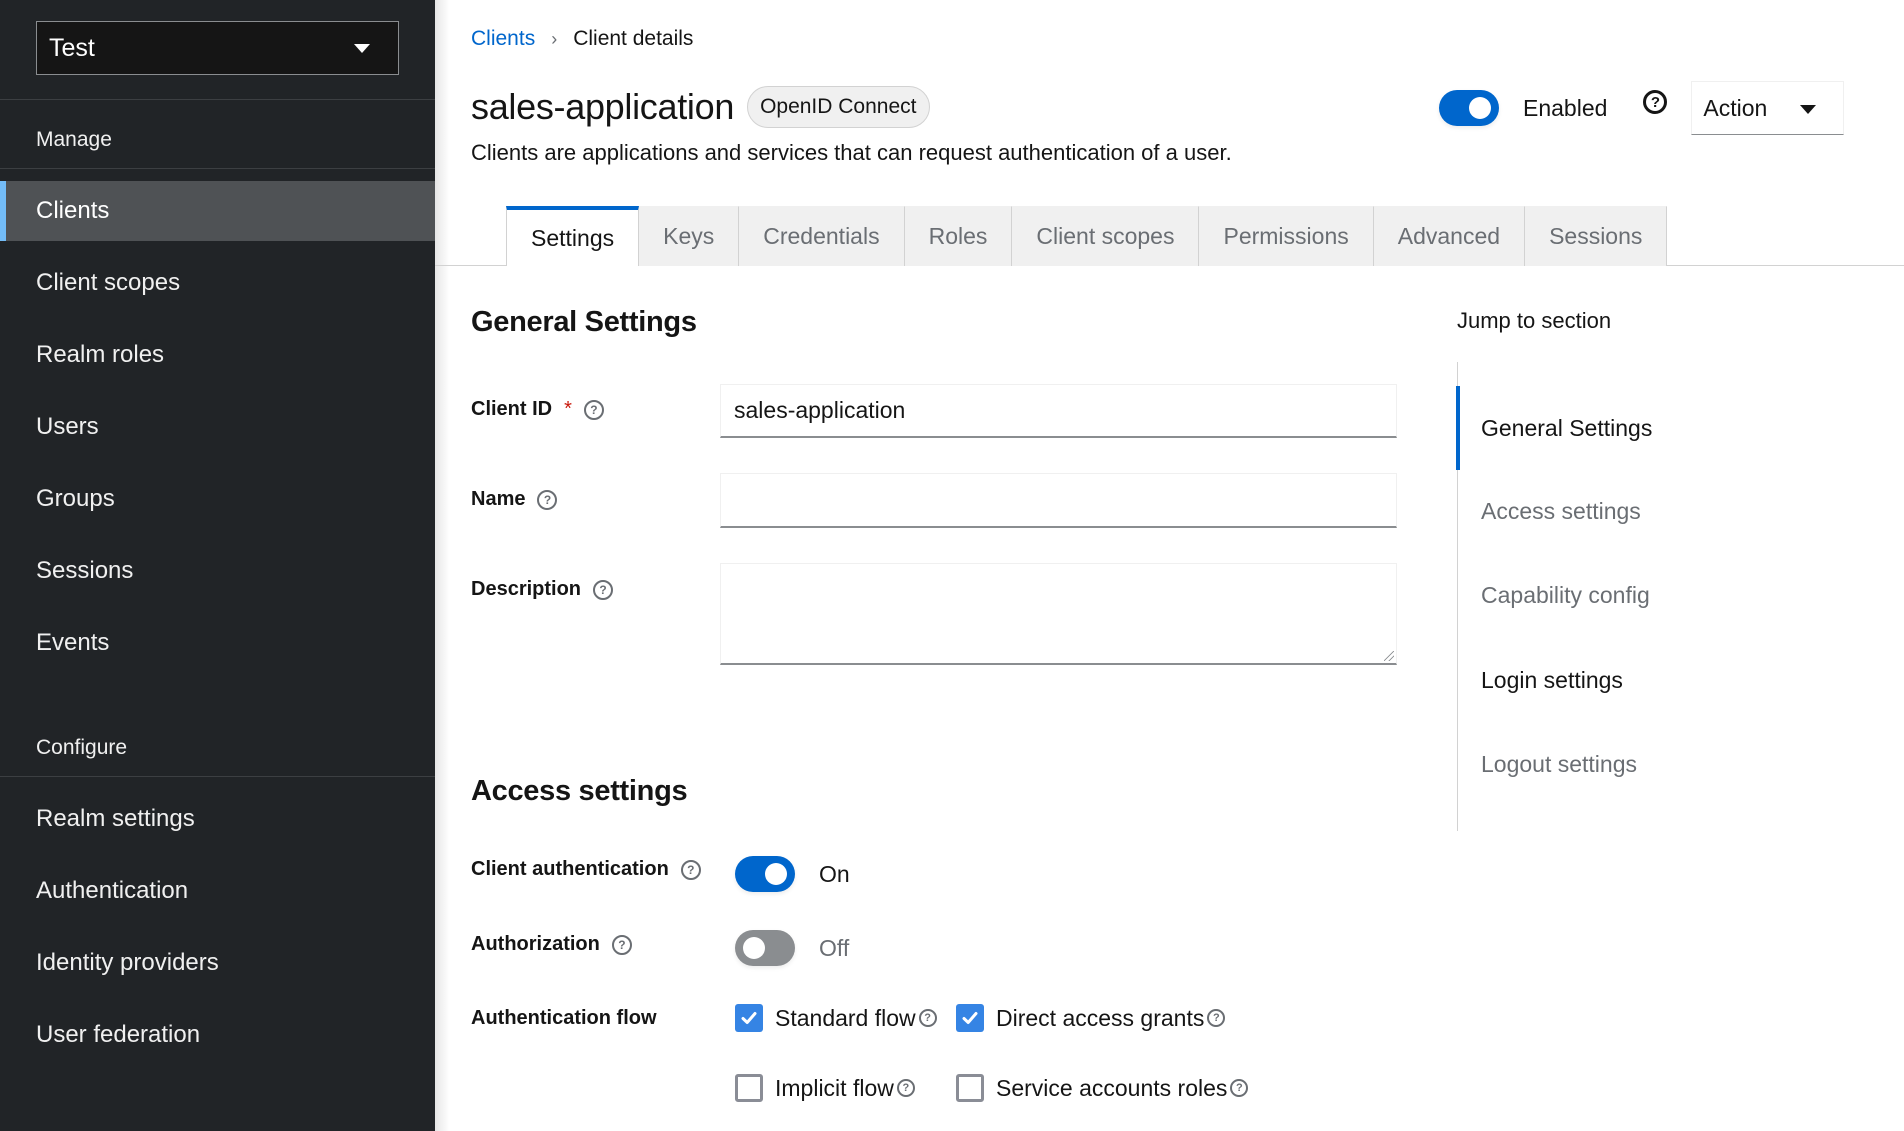  I want to click on authorization-toggle, so click(765, 948).